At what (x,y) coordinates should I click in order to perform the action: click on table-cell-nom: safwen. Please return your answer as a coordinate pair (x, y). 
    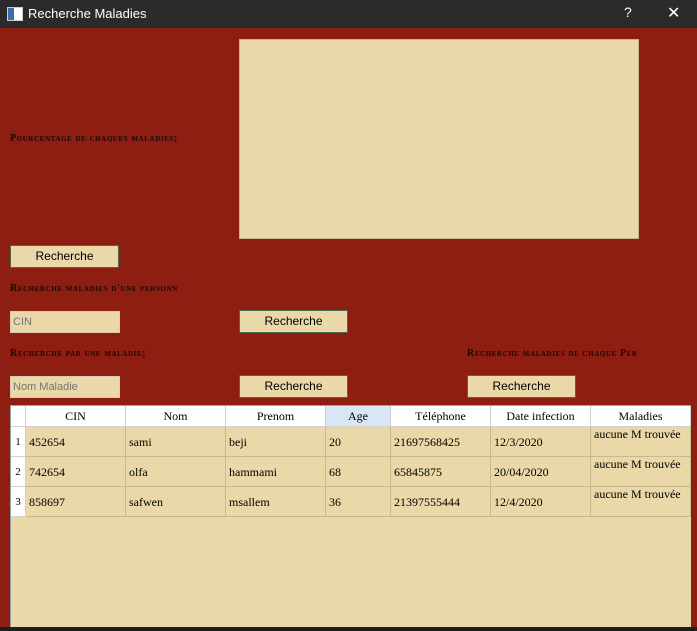
    Looking at the image, I should click on (176, 502).